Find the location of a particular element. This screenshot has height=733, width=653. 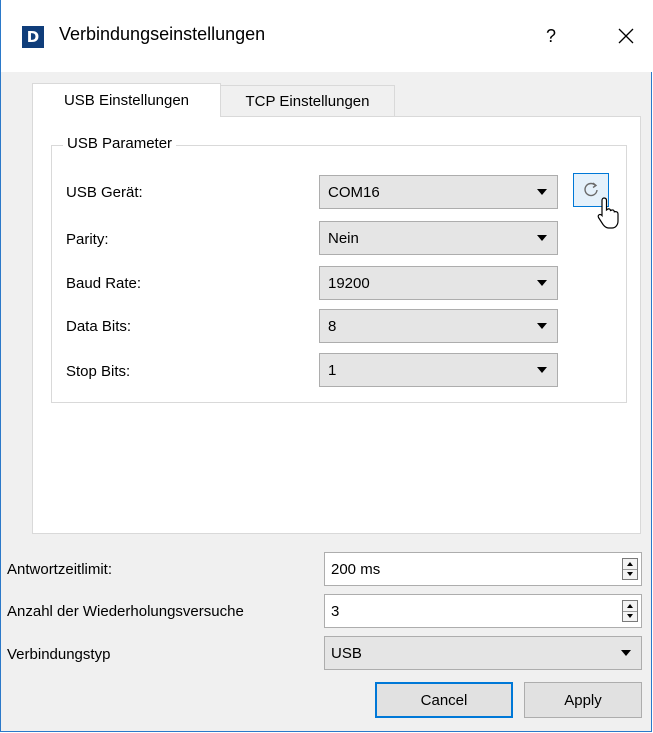

retries-label: Anzahl der Wiederholungsversuche is located at coordinates (125, 611).